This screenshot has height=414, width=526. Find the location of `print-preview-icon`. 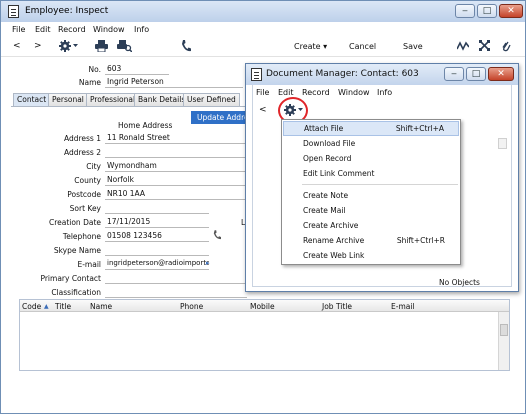

print-preview-icon is located at coordinates (125, 47).